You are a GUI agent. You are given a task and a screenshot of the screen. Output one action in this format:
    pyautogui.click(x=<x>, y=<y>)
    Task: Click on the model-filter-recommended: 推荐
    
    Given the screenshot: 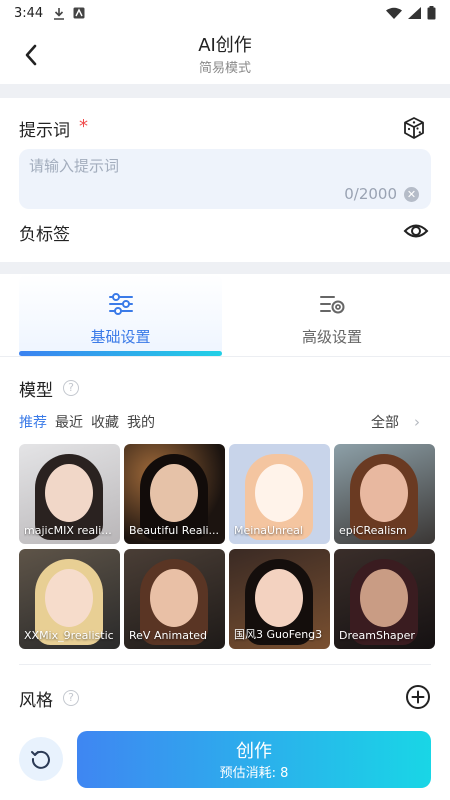 What is the action you would take?
    pyautogui.click(x=33, y=422)
    